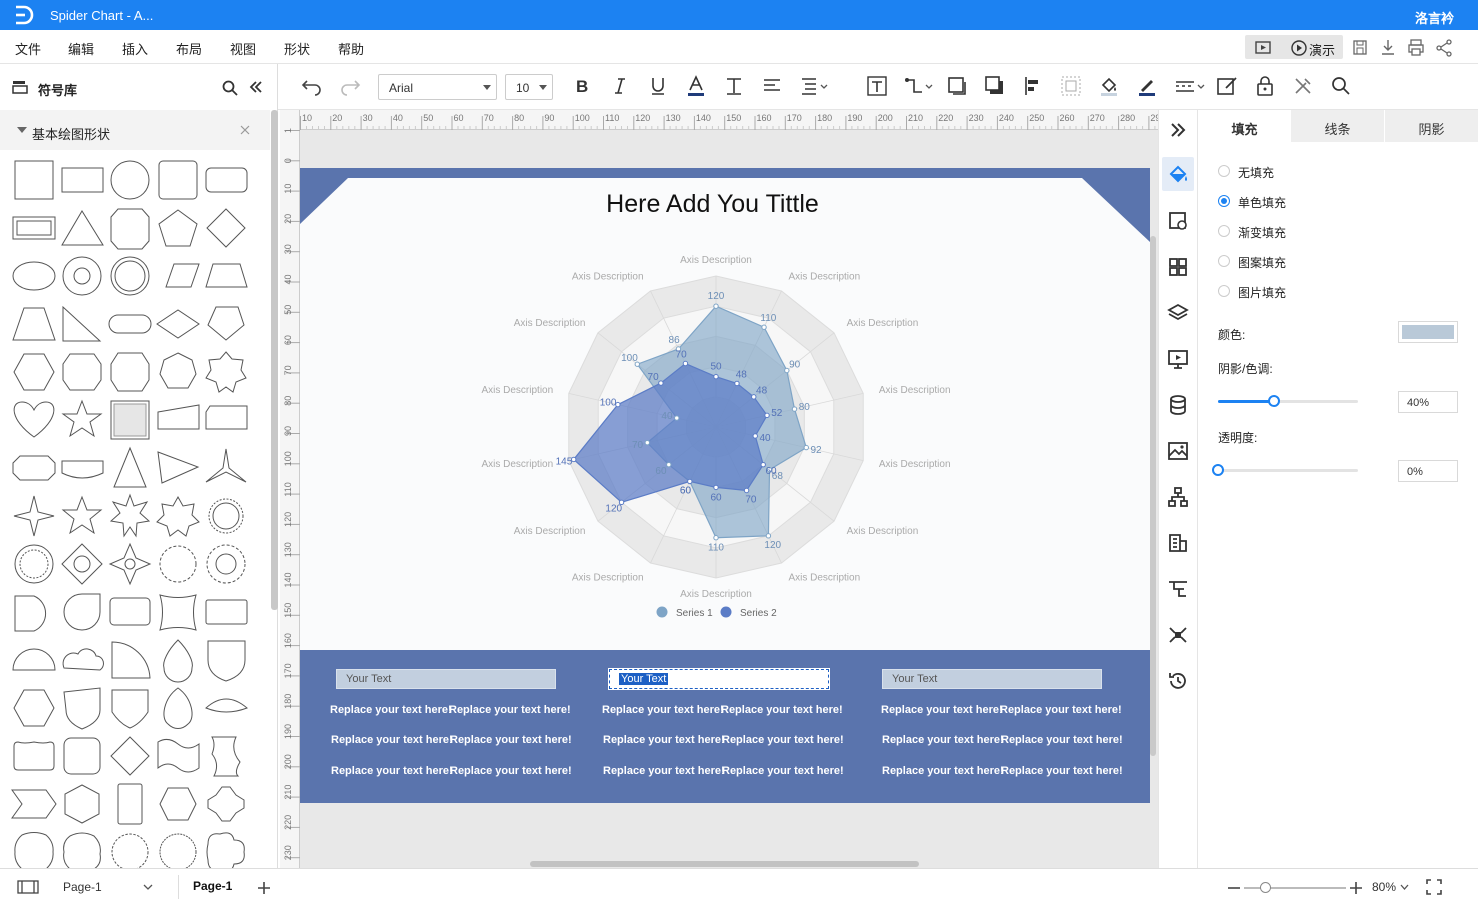 Image resolution: width=1478 pixels, height=904 pixels. I want to click on shade-value: 40%, so click(1428, 402).